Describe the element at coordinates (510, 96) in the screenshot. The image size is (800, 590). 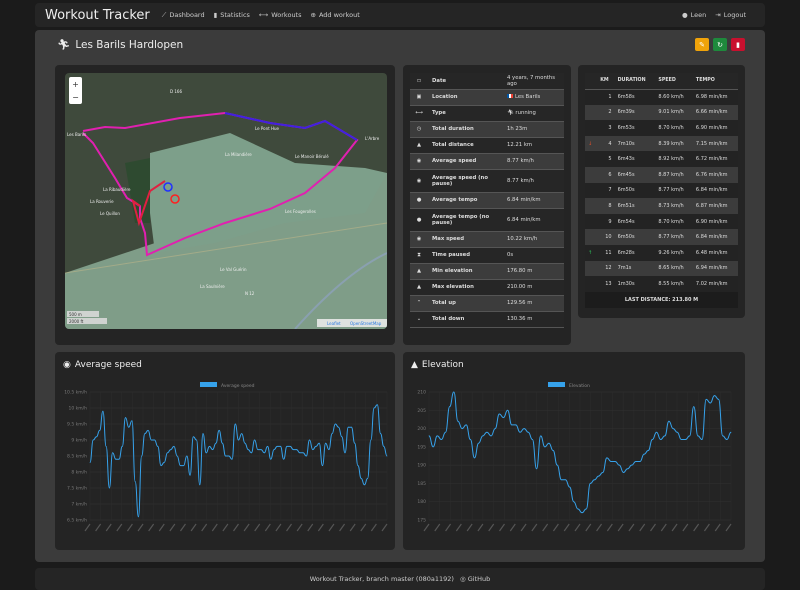
I see `flag-fr-icon` at that location.